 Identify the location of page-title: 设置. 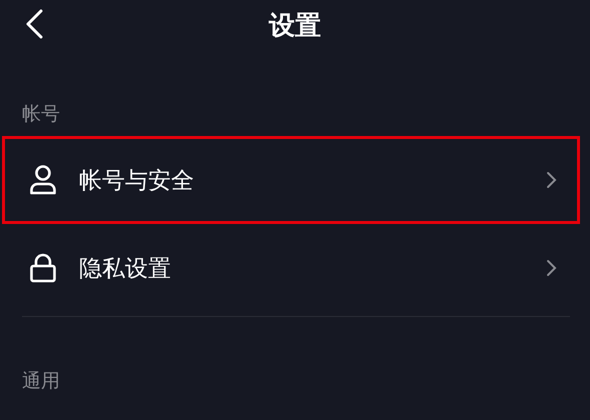
(295, 26).